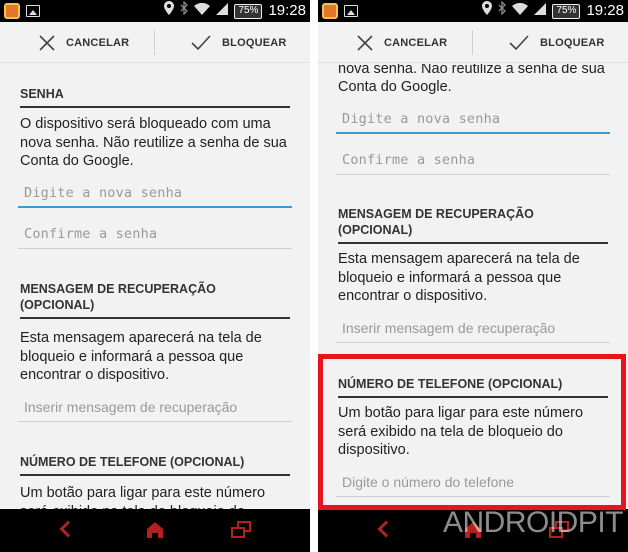 This screenshot has height=552, width=628. What do you see at coordinates (155, 97) in the screenshot?
I see `password-section-title: SENHA` at bounding box center [155, 97].